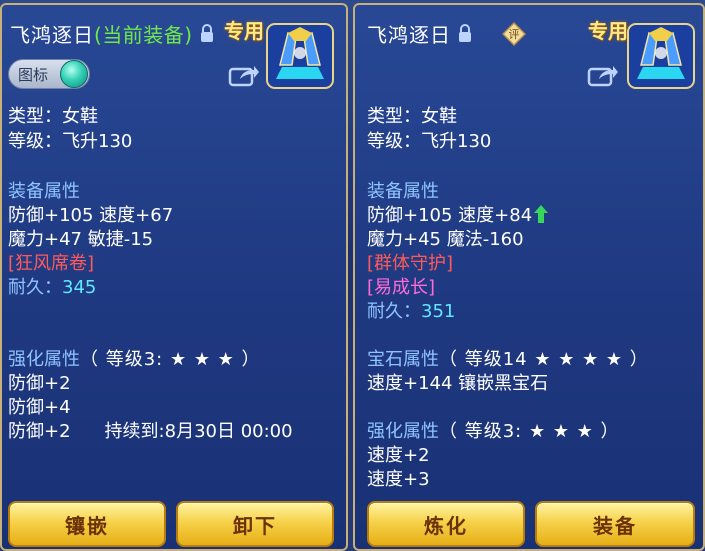  What do you see at coordinates (198, 431) in the screenshot?
I see `enhance-duration: 持续到:8月30日 00:00` at bounding box center [198, 431].